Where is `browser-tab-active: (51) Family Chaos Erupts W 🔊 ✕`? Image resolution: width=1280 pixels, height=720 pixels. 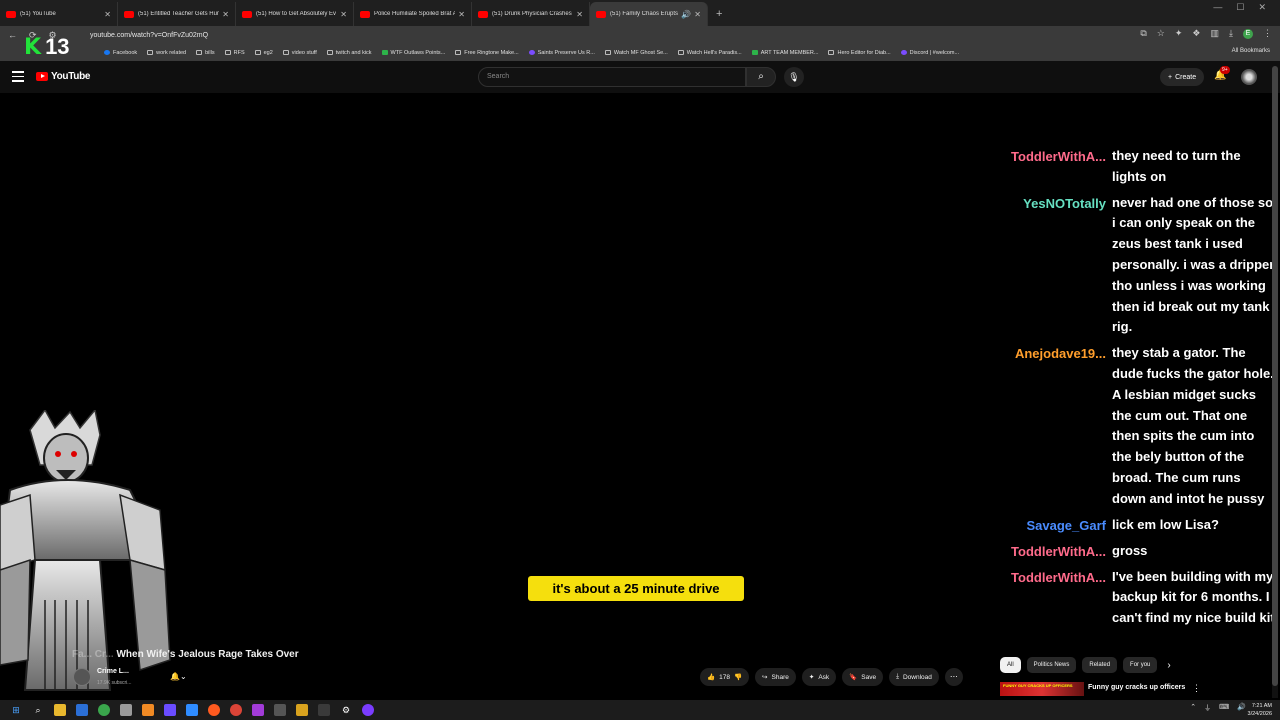
browser-tab-active: (51) Family Chaos Erupts W 🔊 ✕ is located at coordinates (649, 14).